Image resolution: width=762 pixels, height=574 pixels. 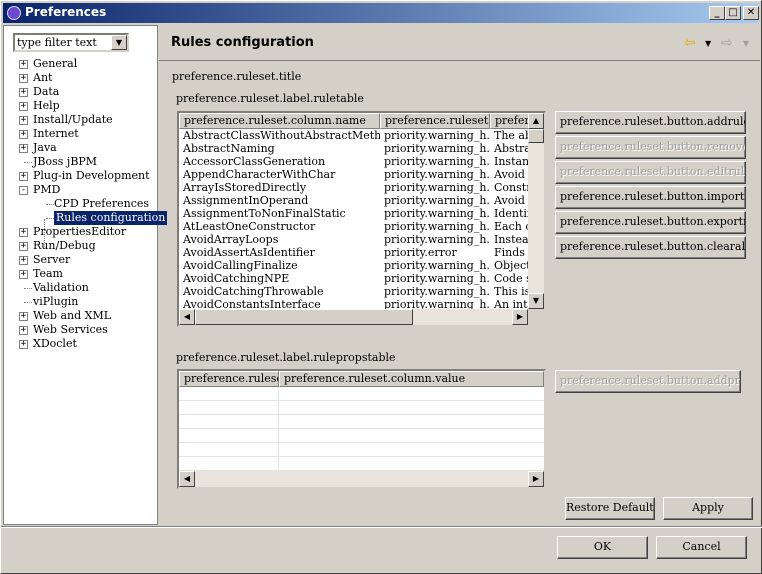 What do you see at coordinates (254, 161) in the screenshot?
I see `rule-name-cell: AccessorClassGeneration` at bounding box center [254, 161].